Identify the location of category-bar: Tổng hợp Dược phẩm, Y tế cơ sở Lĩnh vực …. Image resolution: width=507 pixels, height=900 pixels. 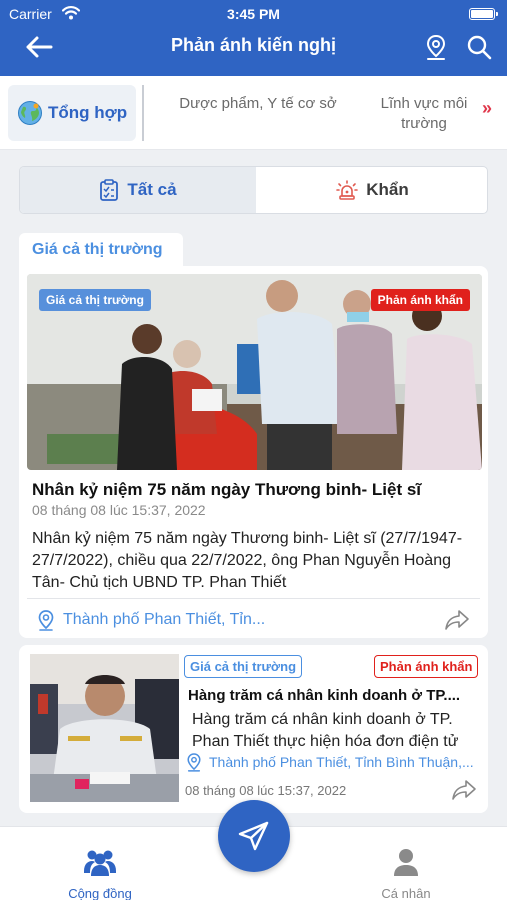
(253, 113).